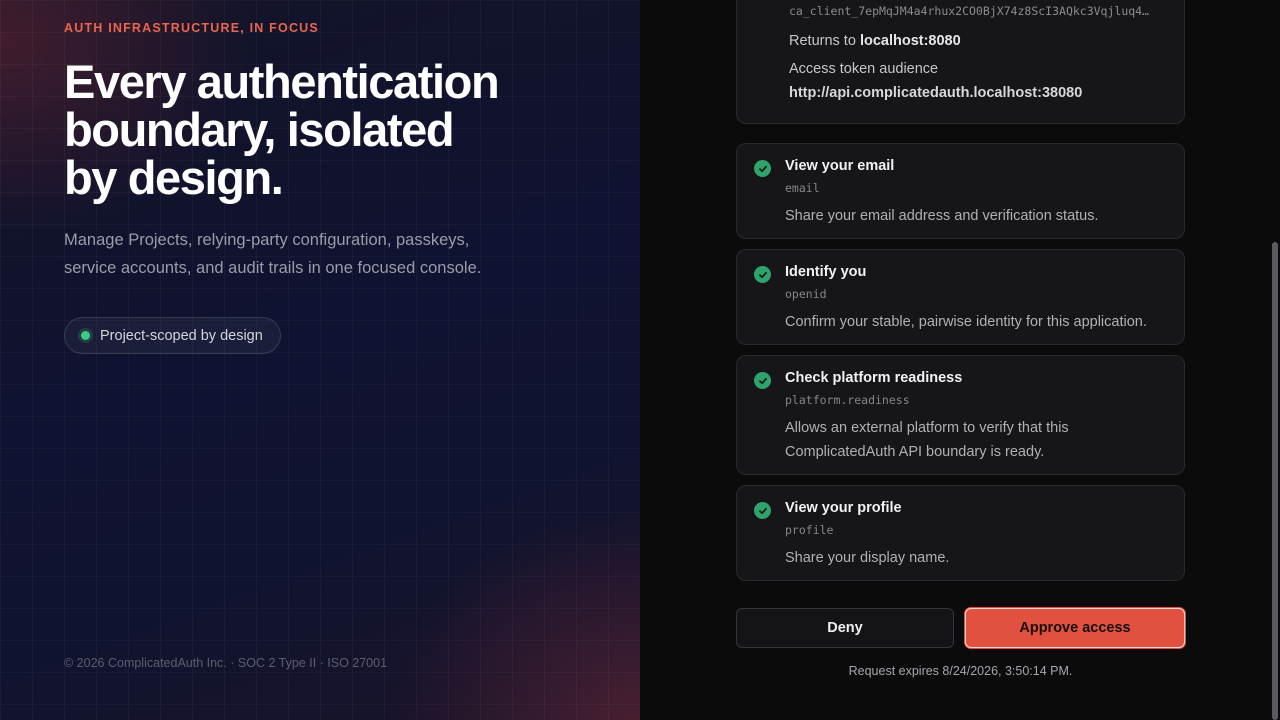  What do you see at coordinates (802, 188) in the screenshot?
I see `scope-code: email` at bounding box center [802, 188].